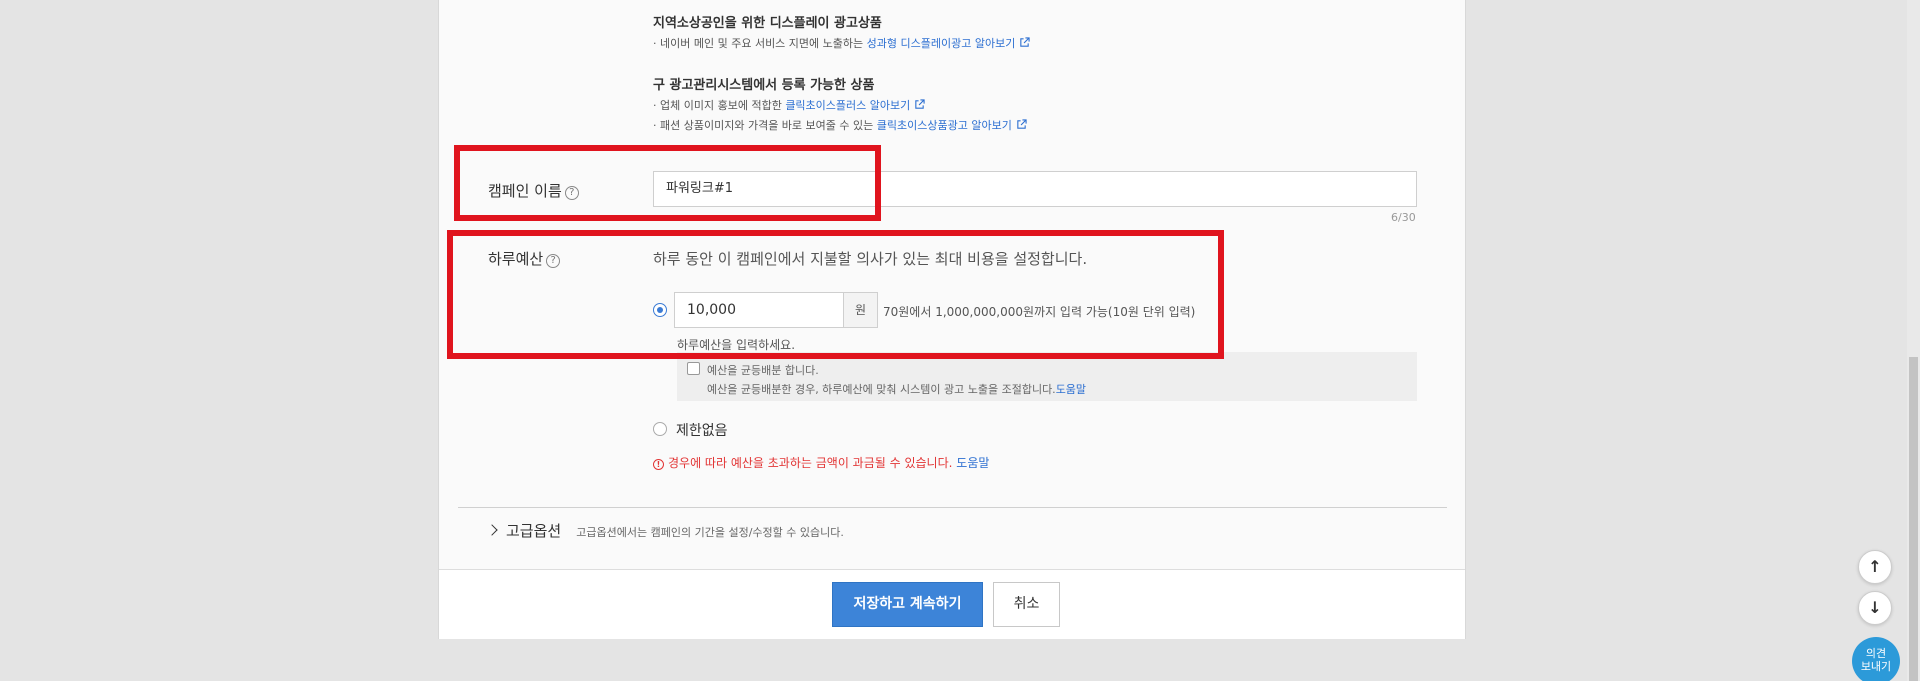 This screenshot has height=681, width=1920. What do you see at coordinates (941, 43) in the screenshot?
I see `display-ad-link: 성과형 디스플레이광고 알아보기` at bounding box center [941, 43].